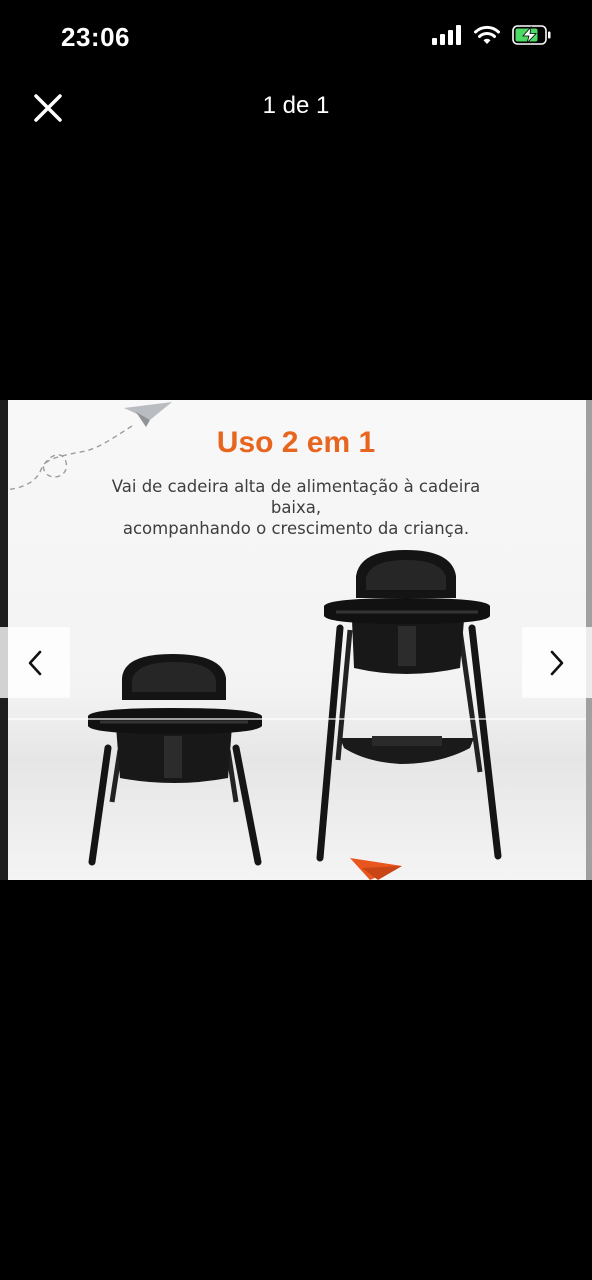  What do you see at coordinates (446, 35) in the screenshot?
I see `cellular-signal-icon` at bounding box center [446, 35].